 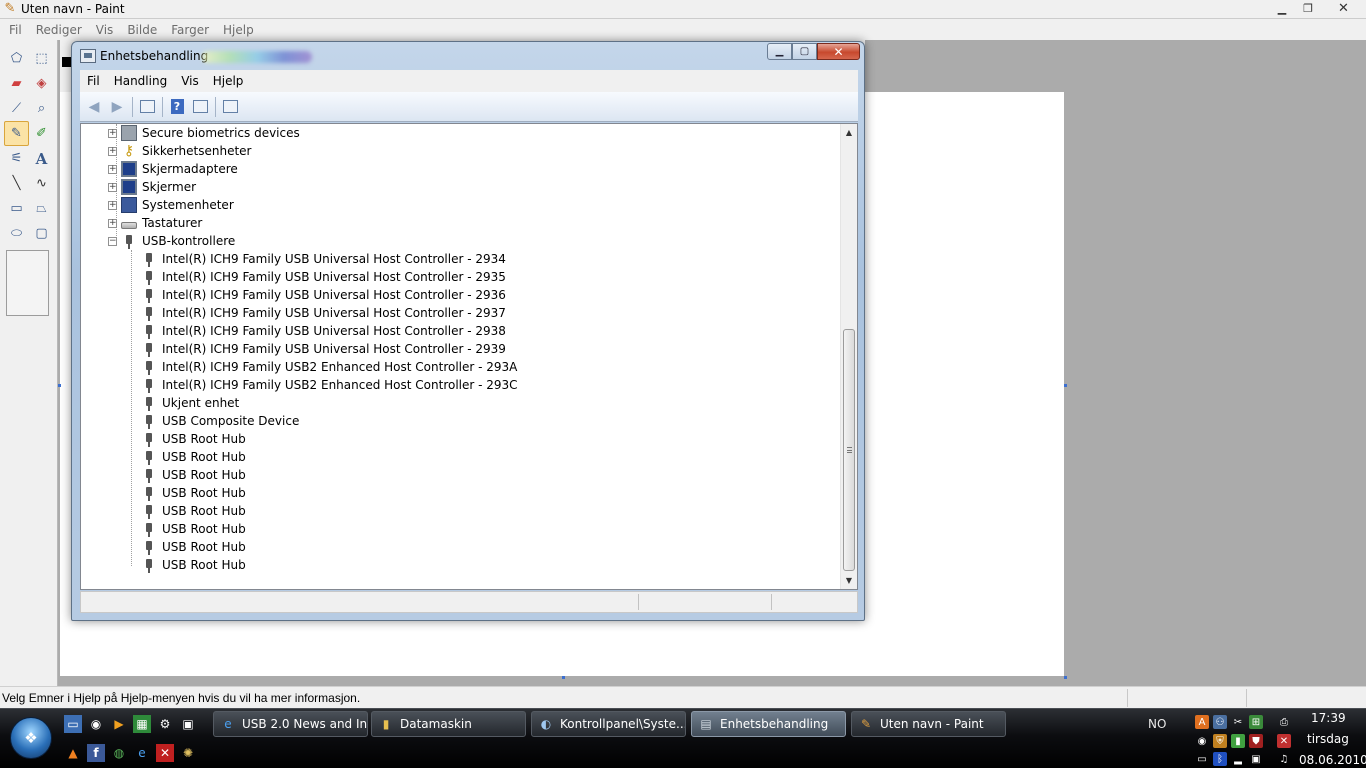 What do you see at coordinates (27, 283) in the screenshot?
I see `tool-options-box` at bounding box center [27, 283].